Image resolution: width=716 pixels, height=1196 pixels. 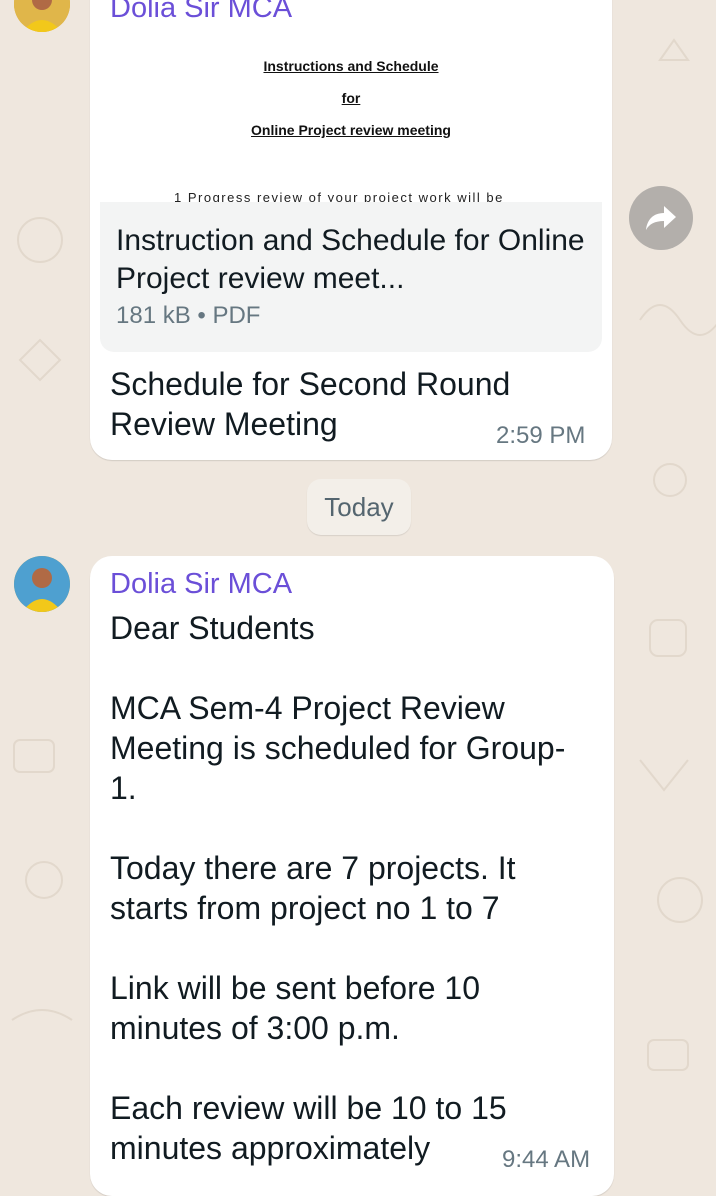 I want to click on document-details: 181 kB • PDF, so click(x=188, y=316).